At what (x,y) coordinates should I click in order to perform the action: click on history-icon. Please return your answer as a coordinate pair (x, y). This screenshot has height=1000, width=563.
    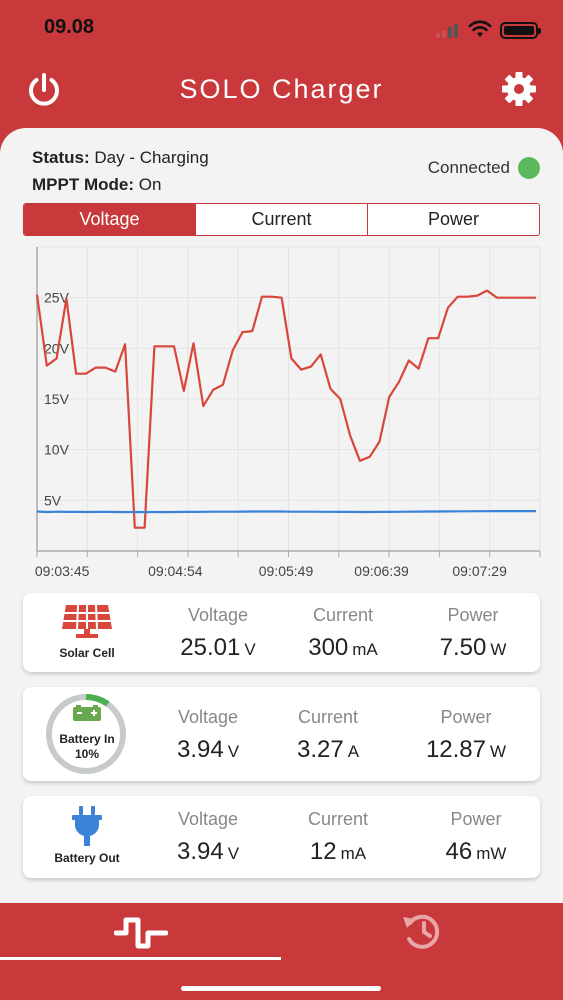
    Looking at the image, I should click on (421, 931).